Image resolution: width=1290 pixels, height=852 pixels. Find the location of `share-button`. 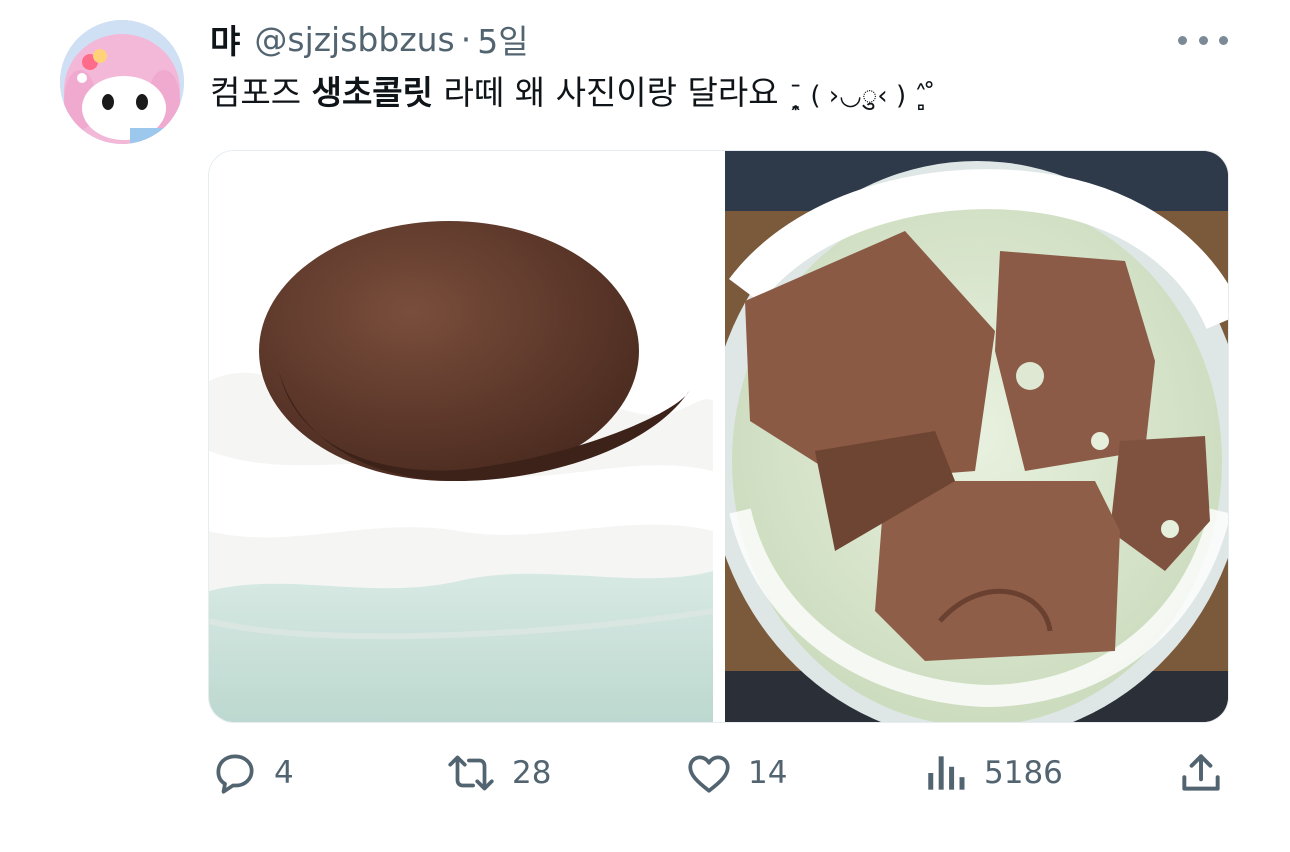

share-button is located at coordinates (1201, 773).